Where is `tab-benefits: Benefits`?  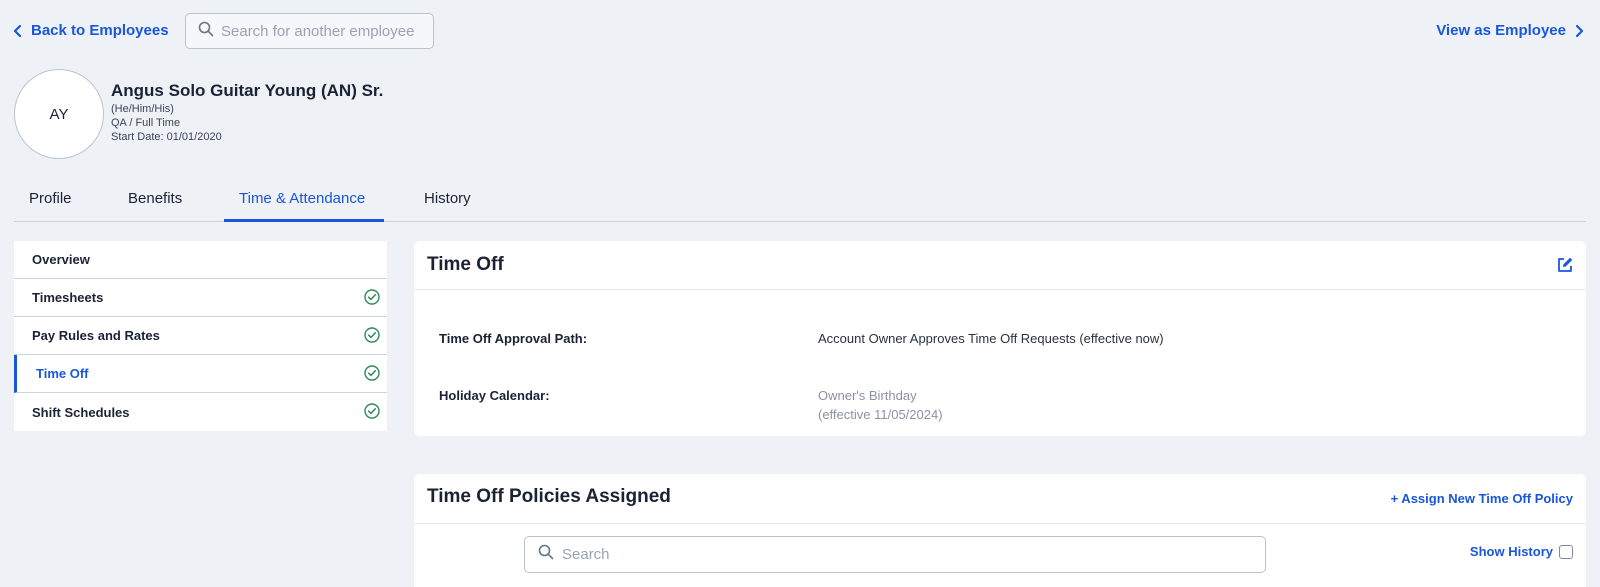 tab-benefits: Benefits is located at coordinates (155, 198).